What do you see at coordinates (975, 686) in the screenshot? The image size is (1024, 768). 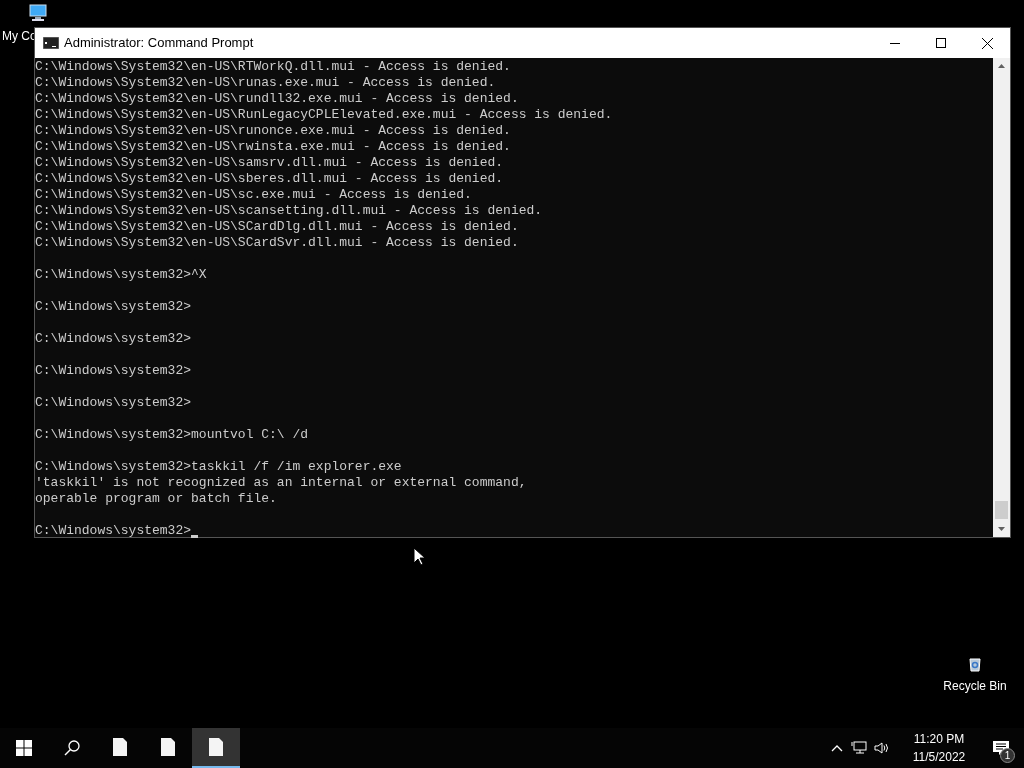 I see `desktop-icon-label: Recycle Bin` at bounding box center [975, 686].